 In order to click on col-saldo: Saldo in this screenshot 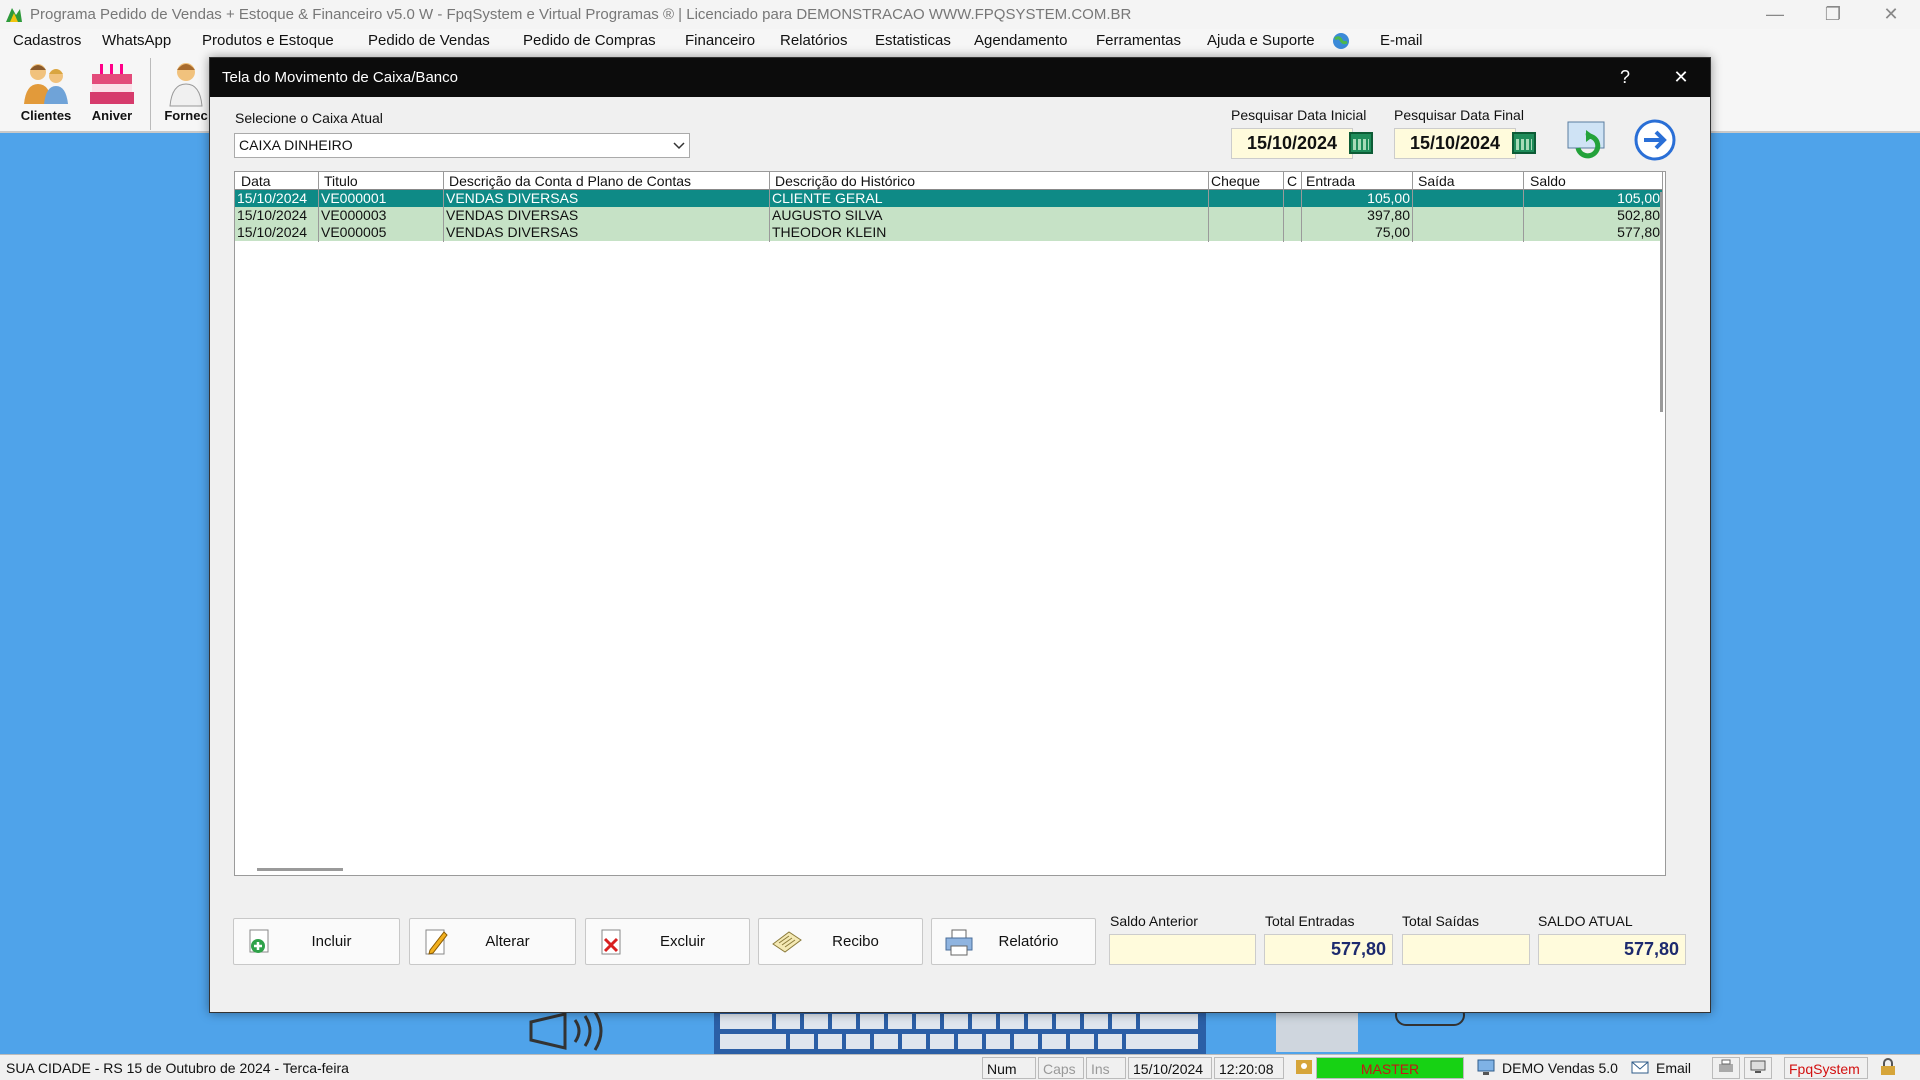, I will do `click(1548, 181)`.